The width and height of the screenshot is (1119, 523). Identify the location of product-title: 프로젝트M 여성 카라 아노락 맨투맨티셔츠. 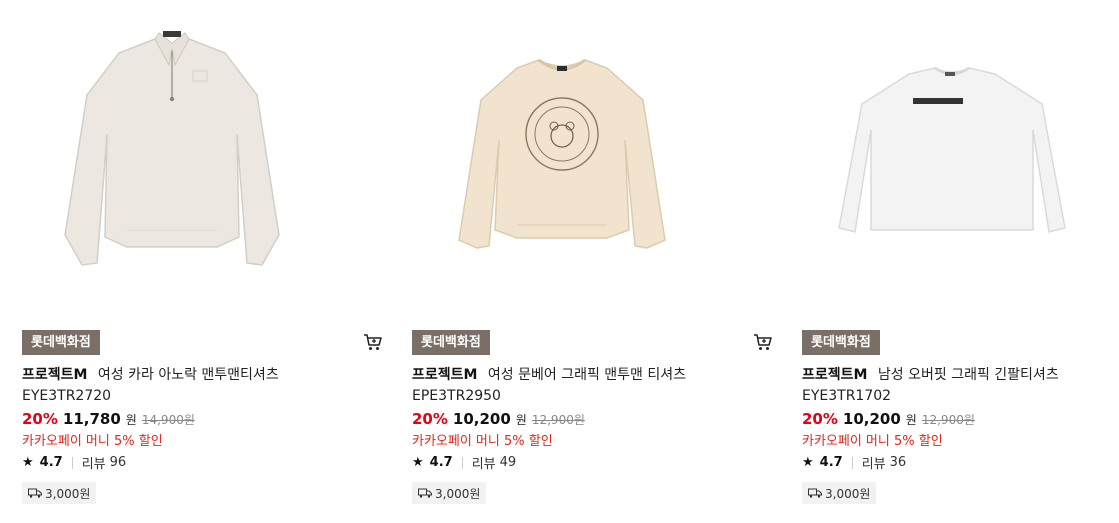
(172, 375).